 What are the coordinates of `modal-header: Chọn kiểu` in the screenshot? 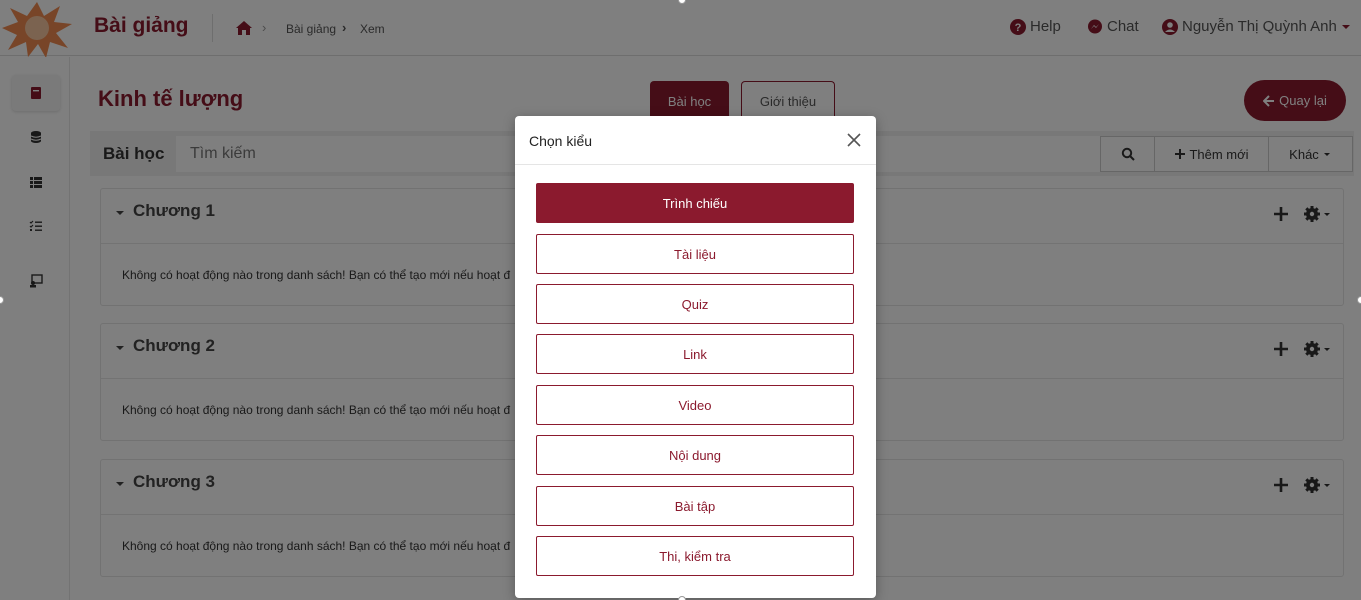 It's located at (695, 140).